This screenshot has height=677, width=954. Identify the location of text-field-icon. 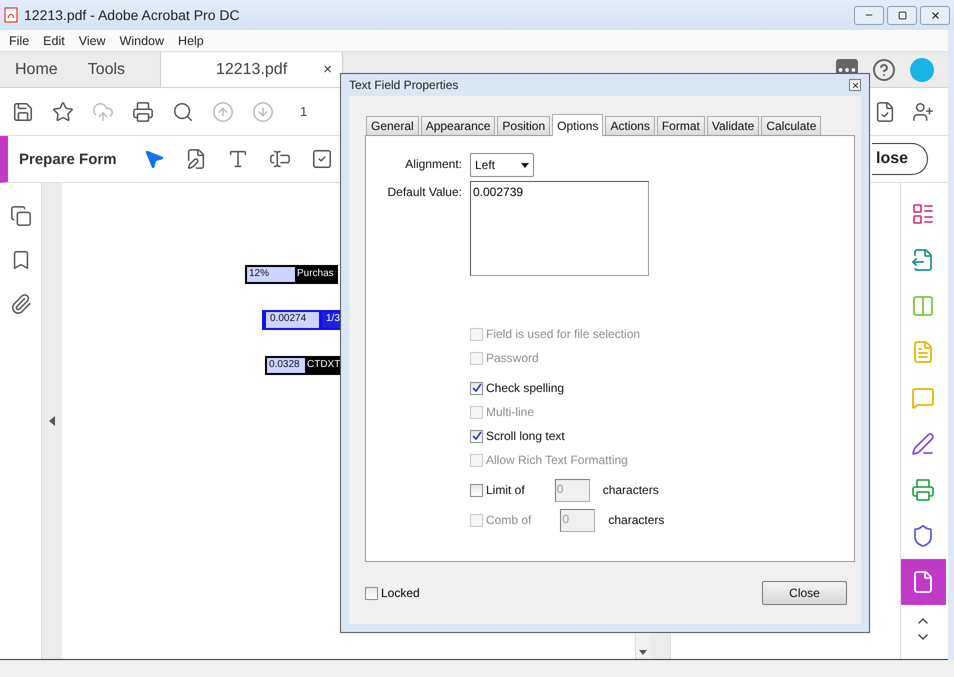
(279, 159).